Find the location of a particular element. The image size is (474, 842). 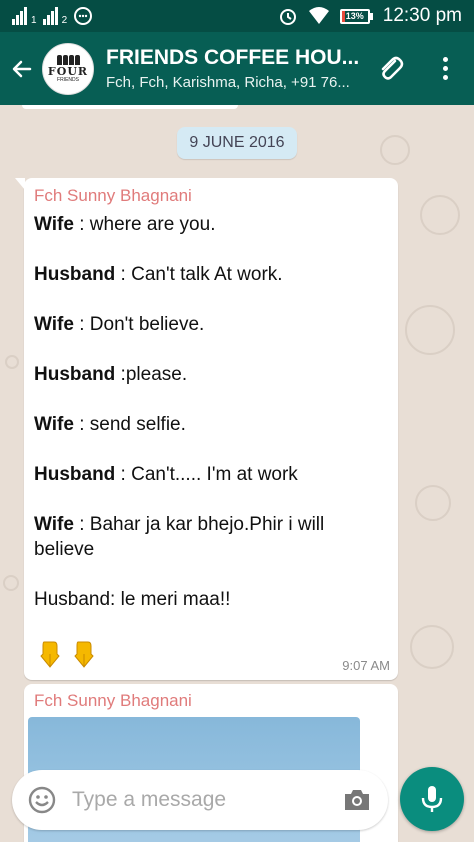

date-separator: 9 JUNE 2016 is located at coordinates (237, 143).